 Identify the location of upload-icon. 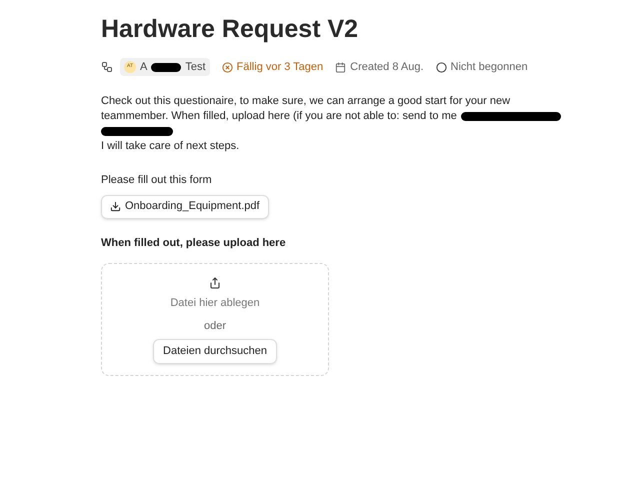
(215, 283).